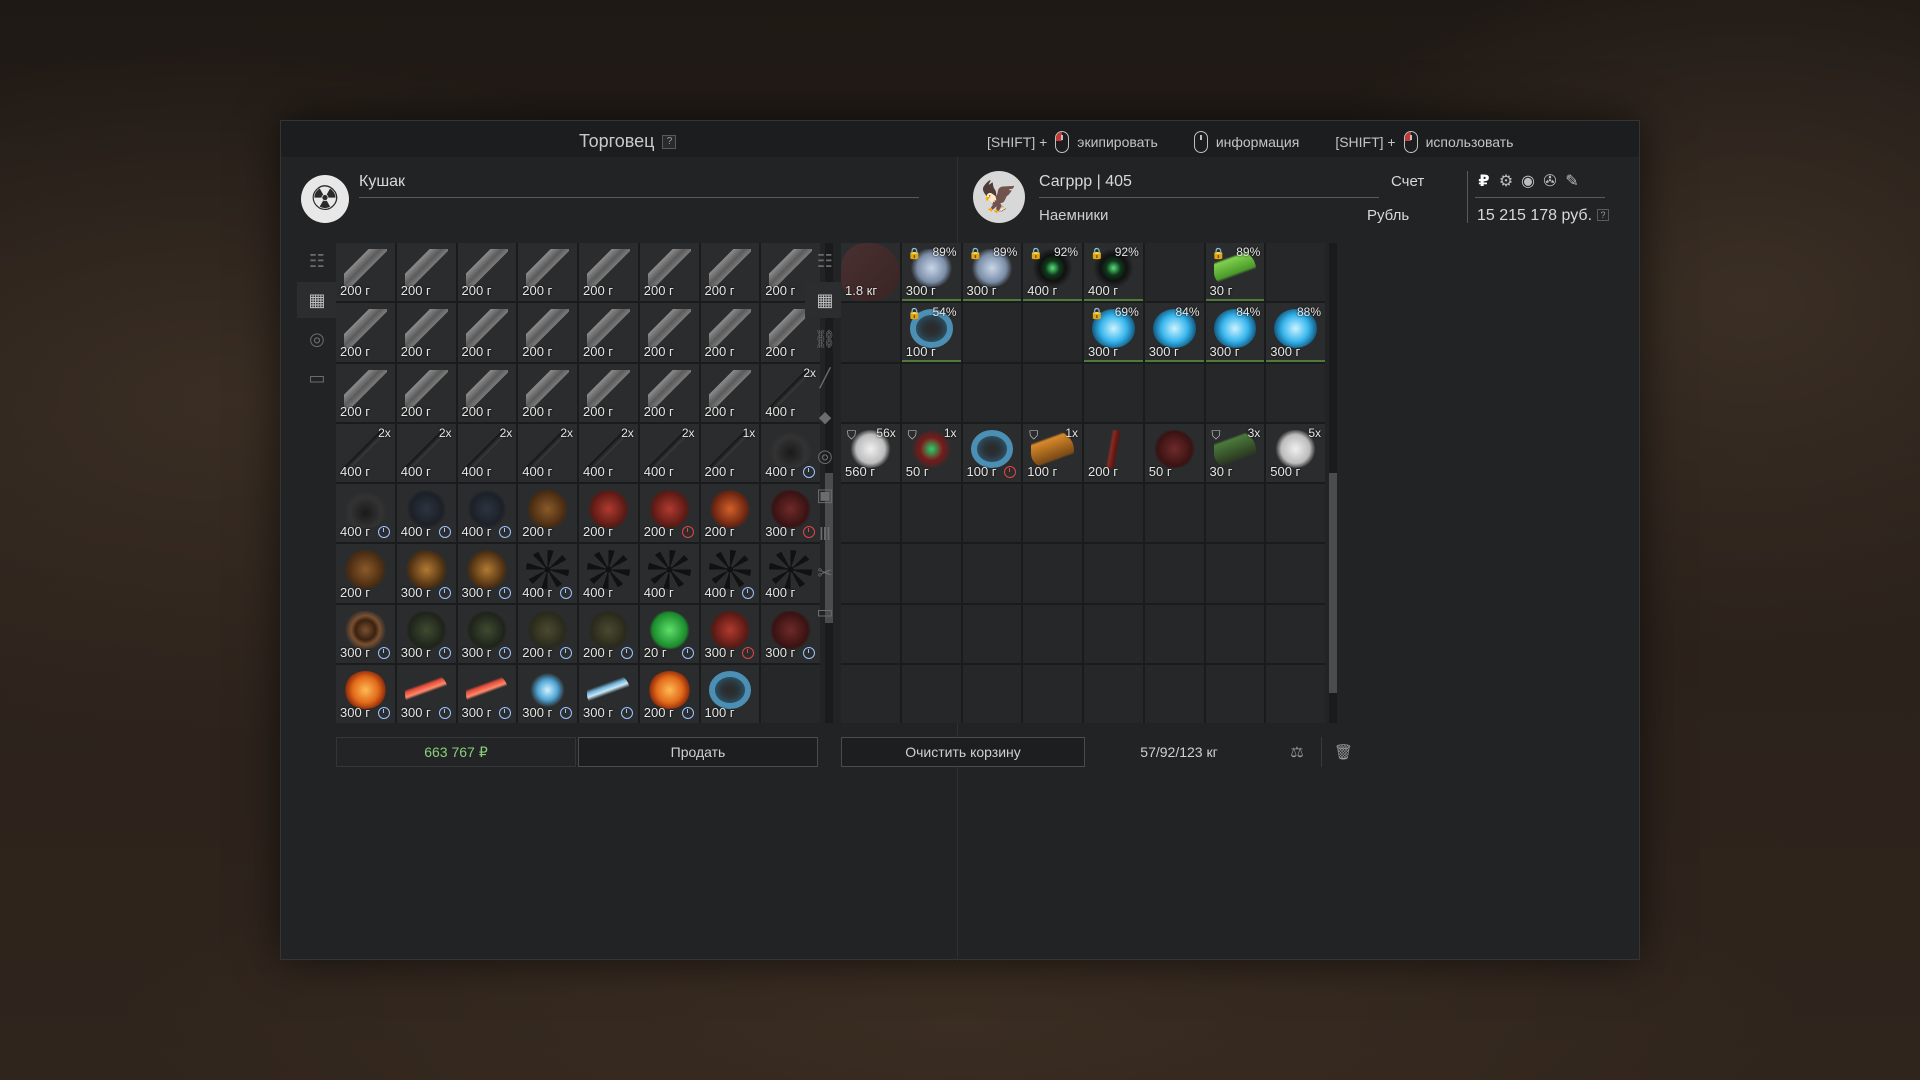 The image size is (1920, 1080). Describe the element at coordinates (1333, 583) in the screenshot. I see `player-scroll-thumb` at that location.